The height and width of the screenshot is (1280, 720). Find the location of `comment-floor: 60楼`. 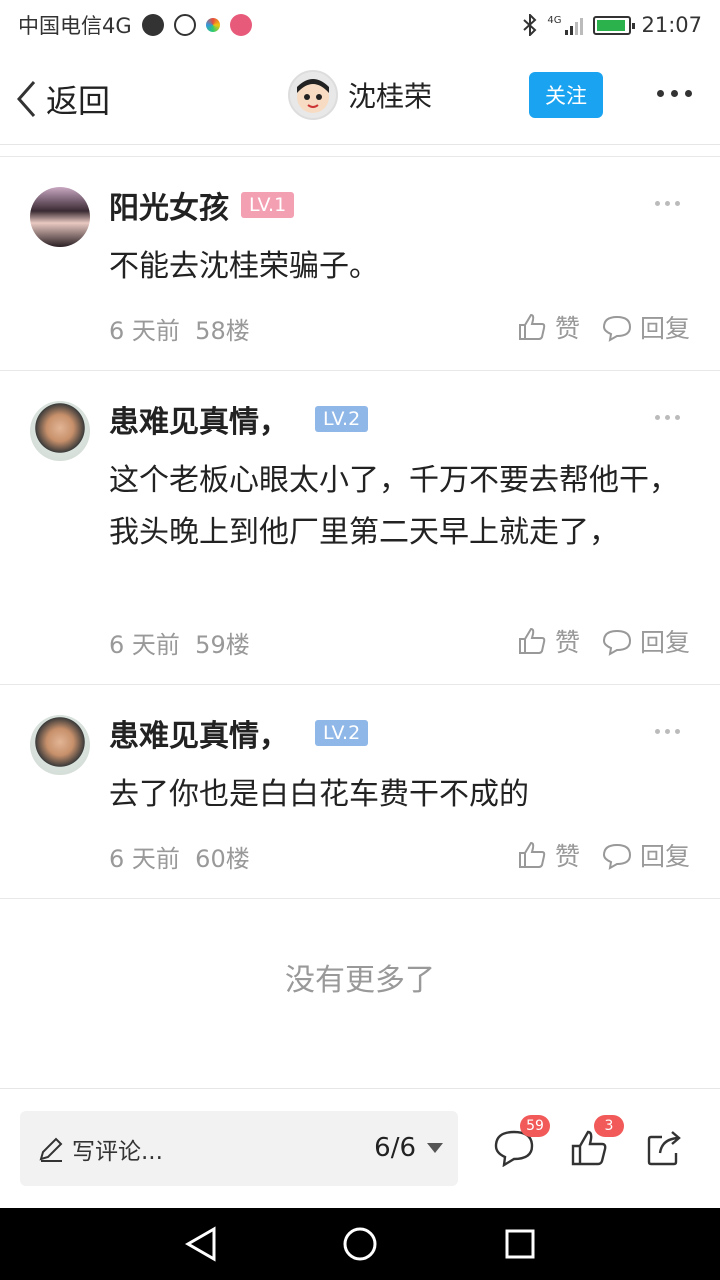

comment-floor: 60楼 is located at coordinates (222, 859).